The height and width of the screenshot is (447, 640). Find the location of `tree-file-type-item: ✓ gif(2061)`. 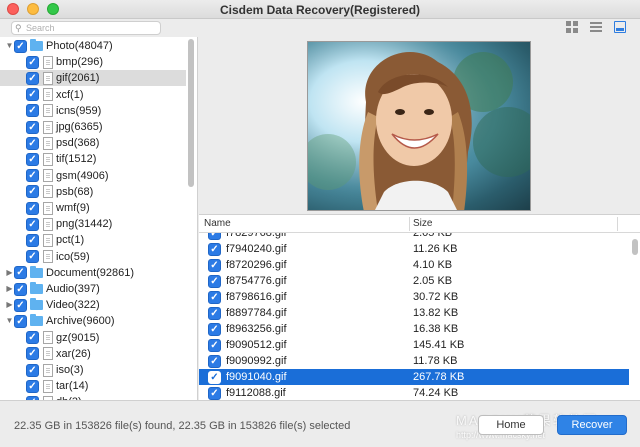

tree-file-type-item: ✓ gif(2061) is located at coordinates (93, 78).